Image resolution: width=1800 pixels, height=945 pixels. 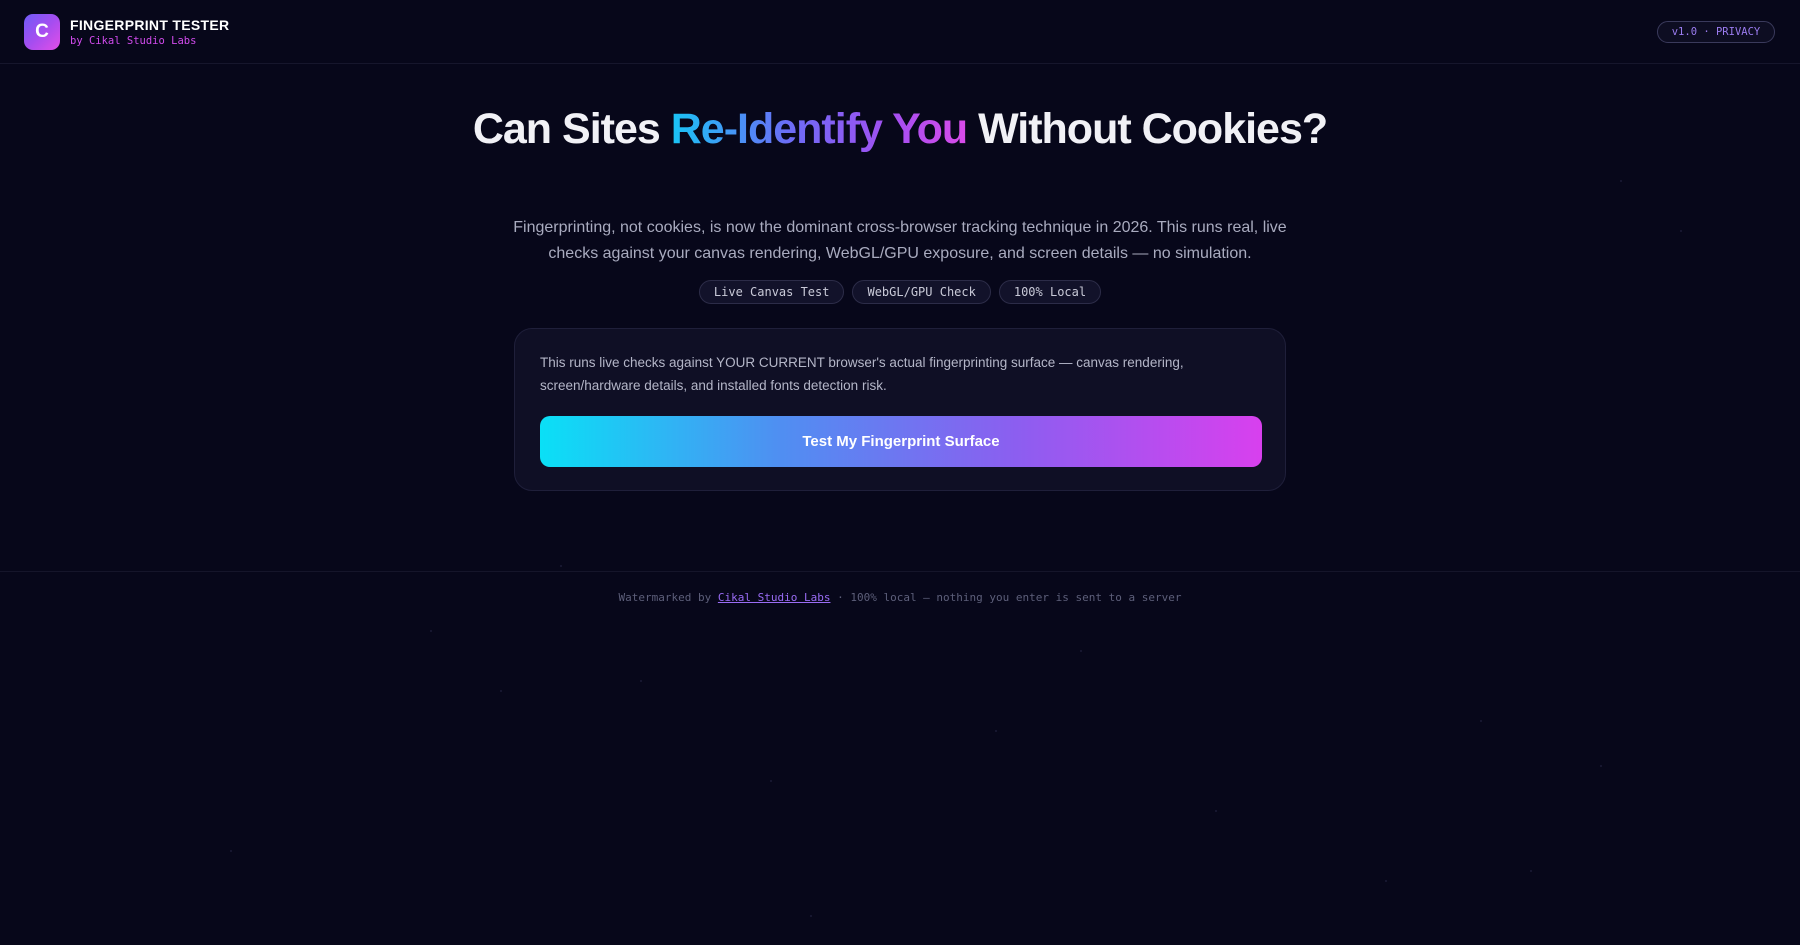 I want to click on version-badge: v1.0 · PRIVACY, so click(x=1716, y=32).